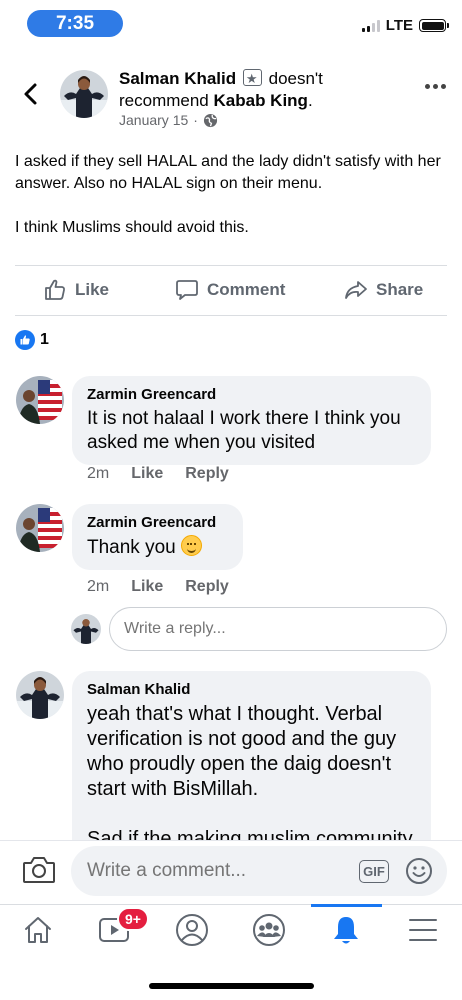 The image size is (462, 1000). I want to click on status-bar: 7:35 LTE, so click(231, 23).